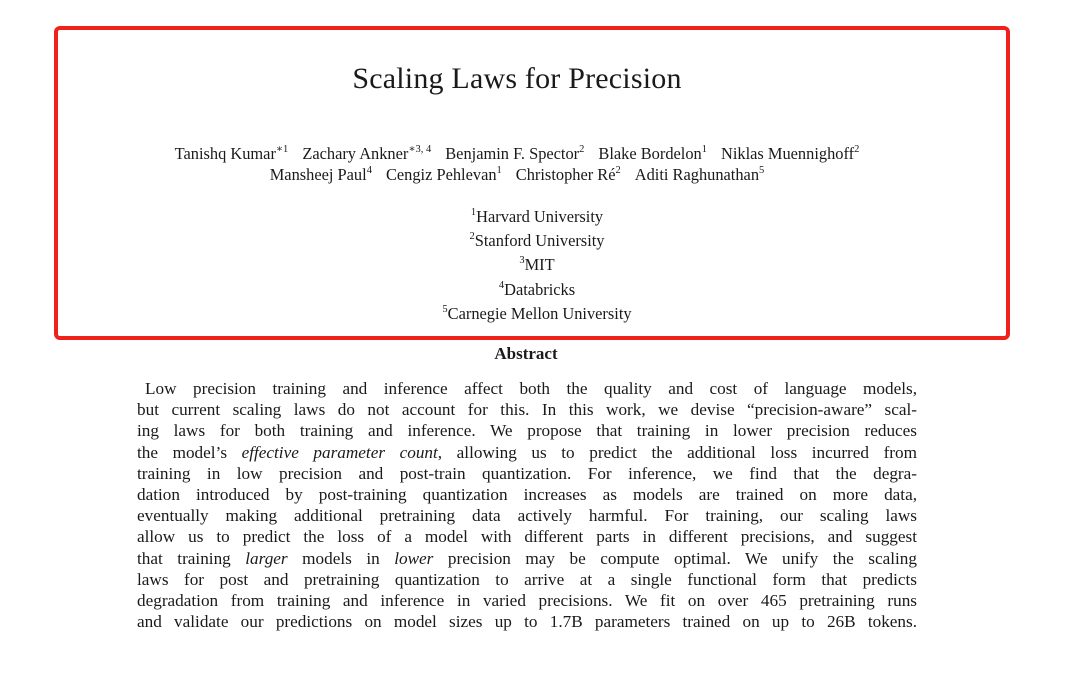 The image size is (1080, 680). What do you see at coordinates (420, 149) in the screenshot?
I see `affiliation-mark: ∗3, 4` at bounding box center [420, 149].